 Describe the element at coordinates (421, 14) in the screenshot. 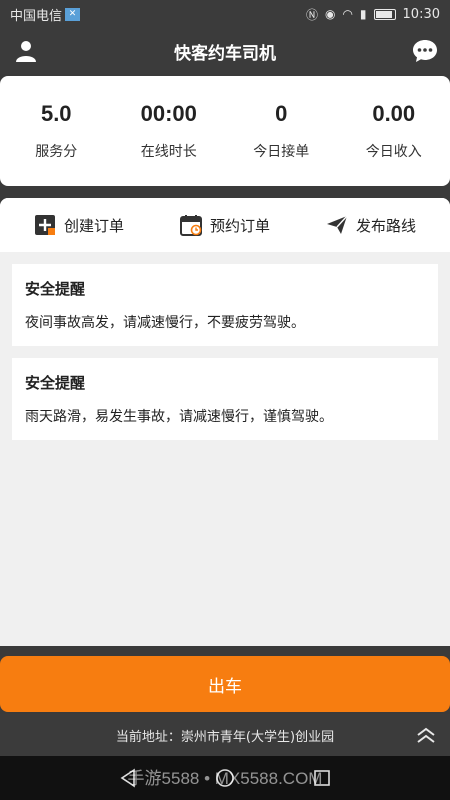

I see `status-time: 10:30` at that location.